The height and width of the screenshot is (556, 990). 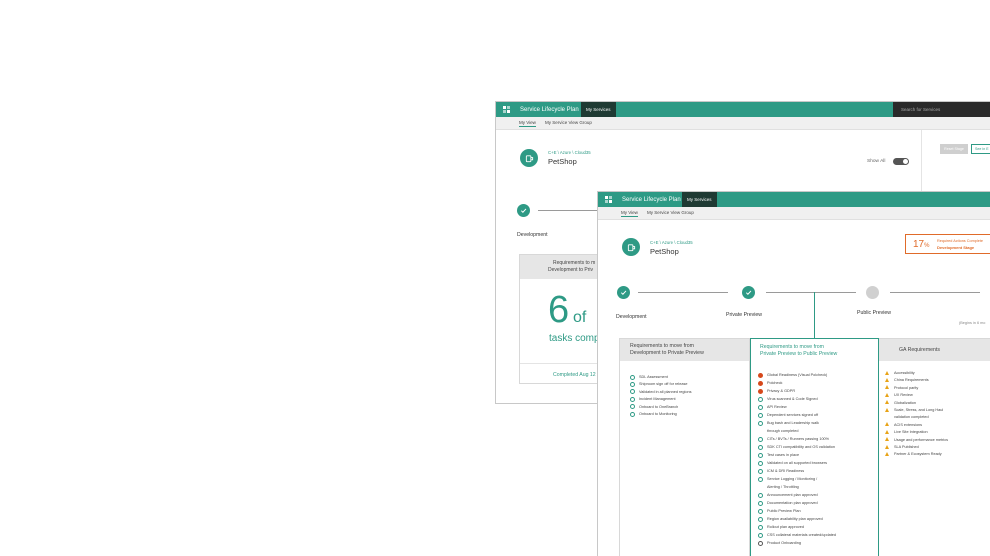 What do you see at coordinates (911, 417) in the screenshot?
I see `requirement-label: validation completed` at bounding box center [911, 417].